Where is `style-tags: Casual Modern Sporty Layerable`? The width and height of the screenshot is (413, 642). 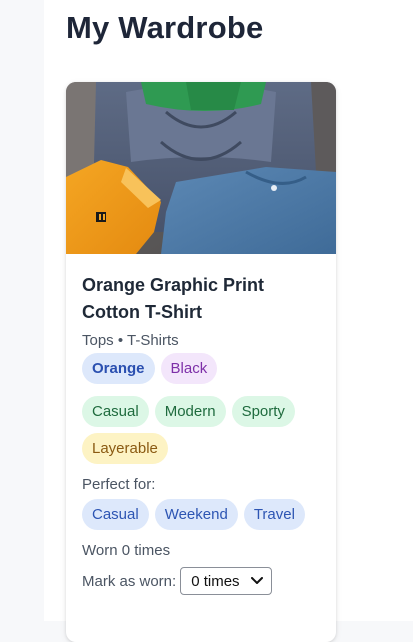
style-tags: Casual Modern Sporty Layerable is located at coordinates (201, 430).